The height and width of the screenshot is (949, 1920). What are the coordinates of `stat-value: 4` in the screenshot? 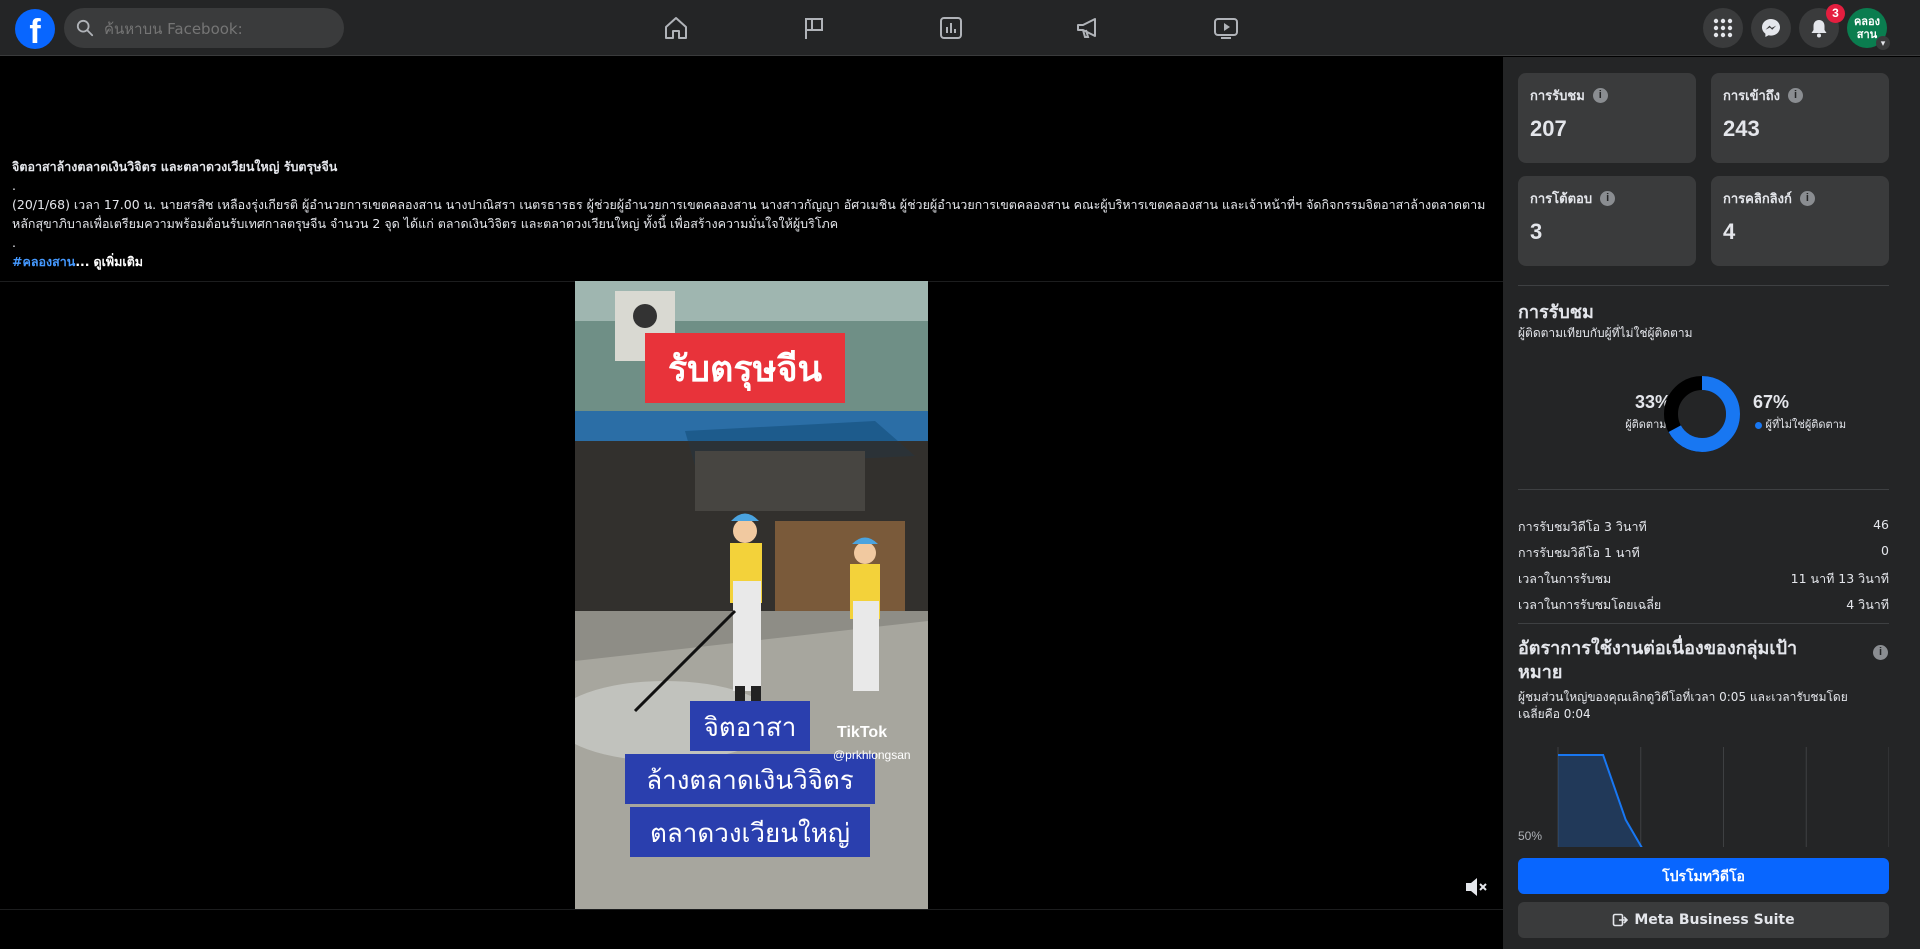 It's located at (1729, 231).